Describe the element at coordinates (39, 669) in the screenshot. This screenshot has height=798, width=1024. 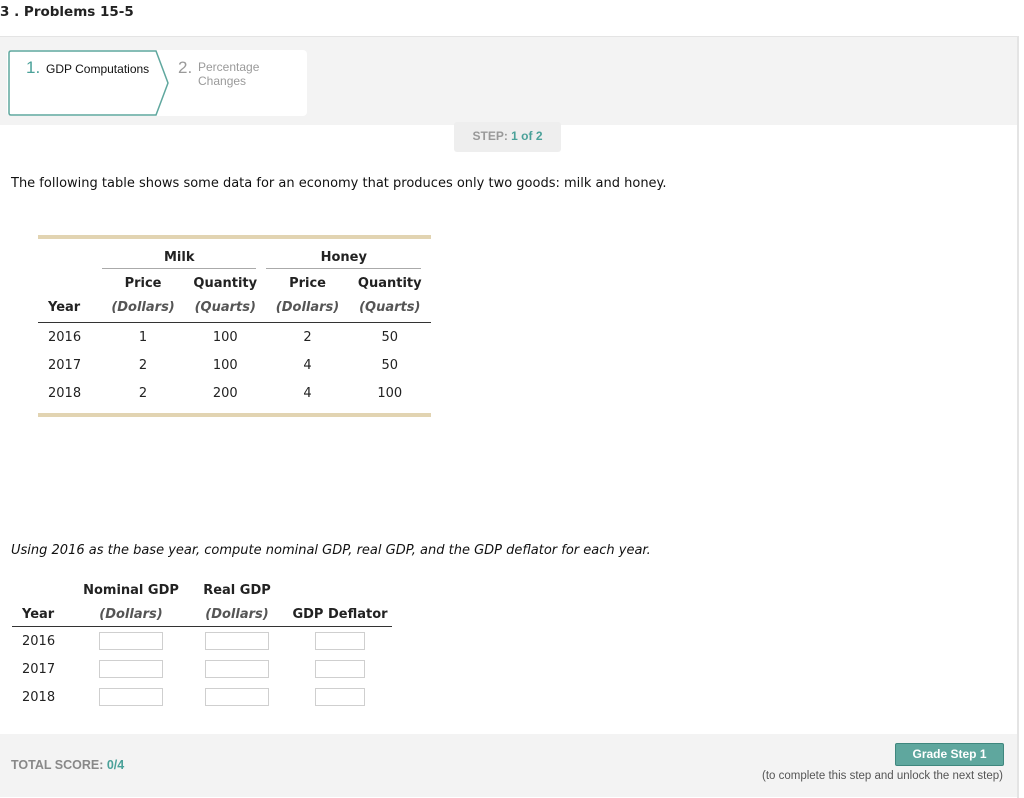
I see `year-cell: 2017` at that location.